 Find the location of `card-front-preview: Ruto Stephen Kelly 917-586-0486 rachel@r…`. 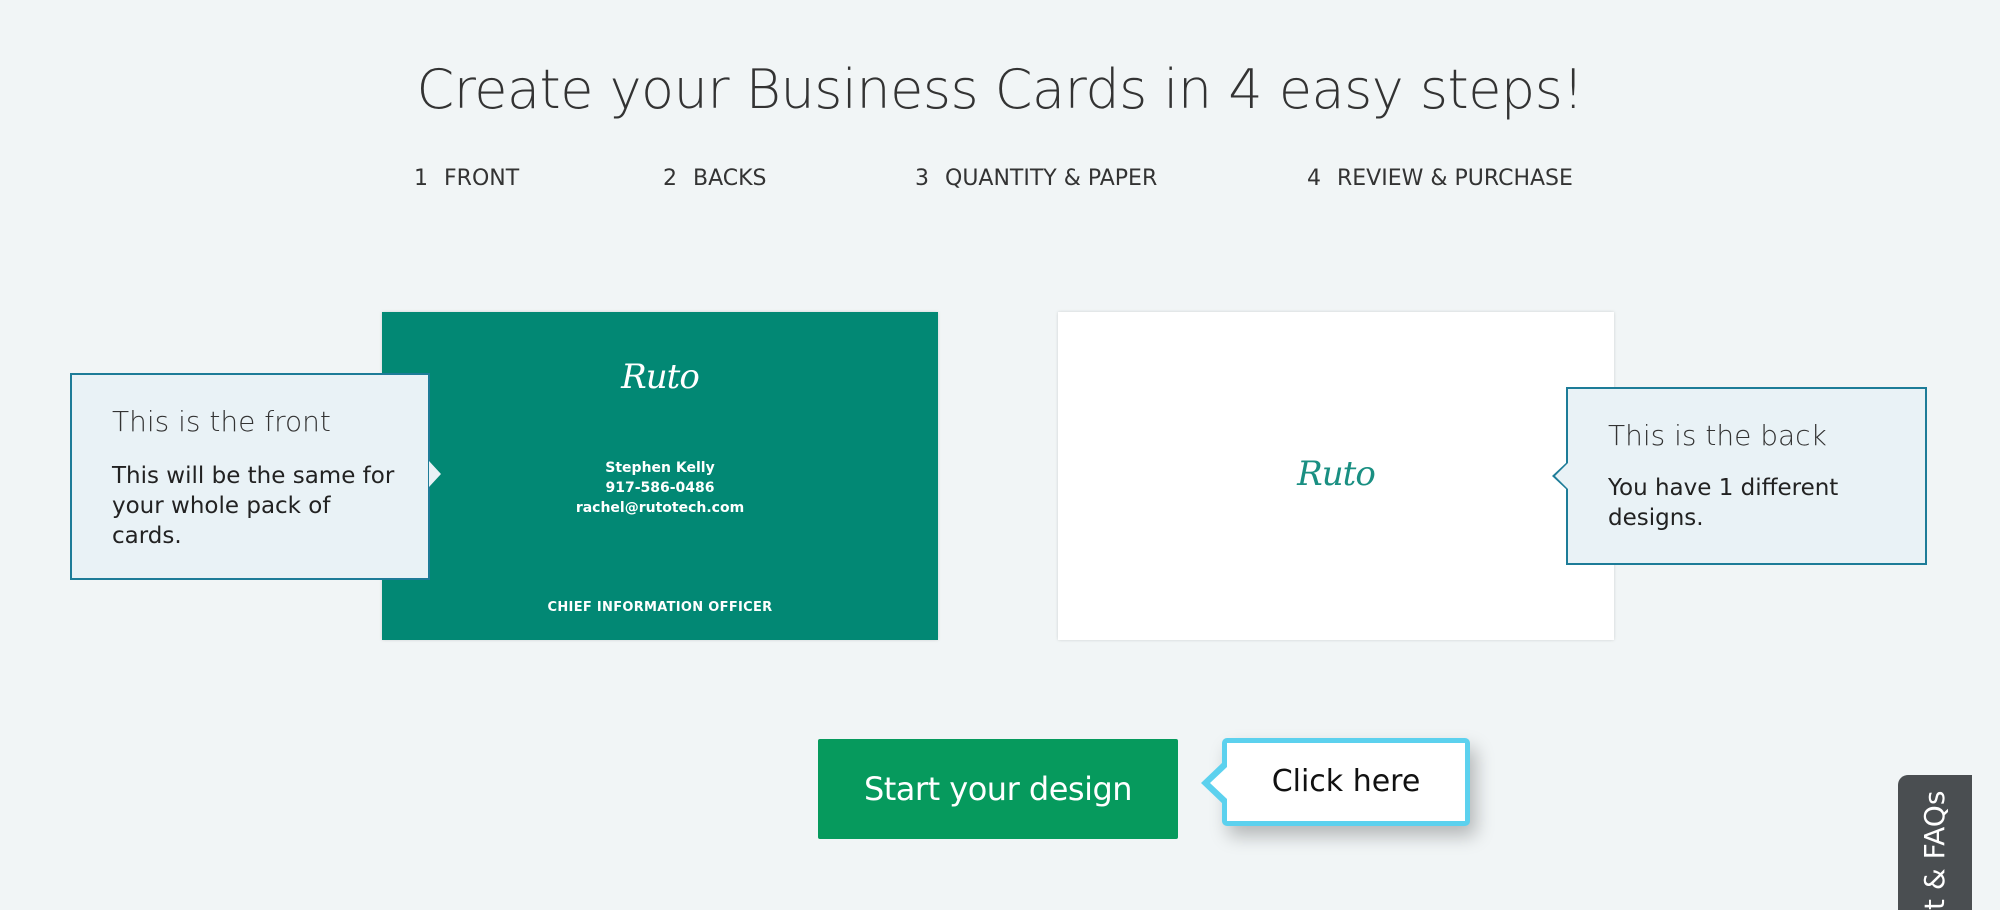

card-front-preview: Ruto Stephen Kelly 917-586-0486 rachel@r… is located at coordinates (660, 476).